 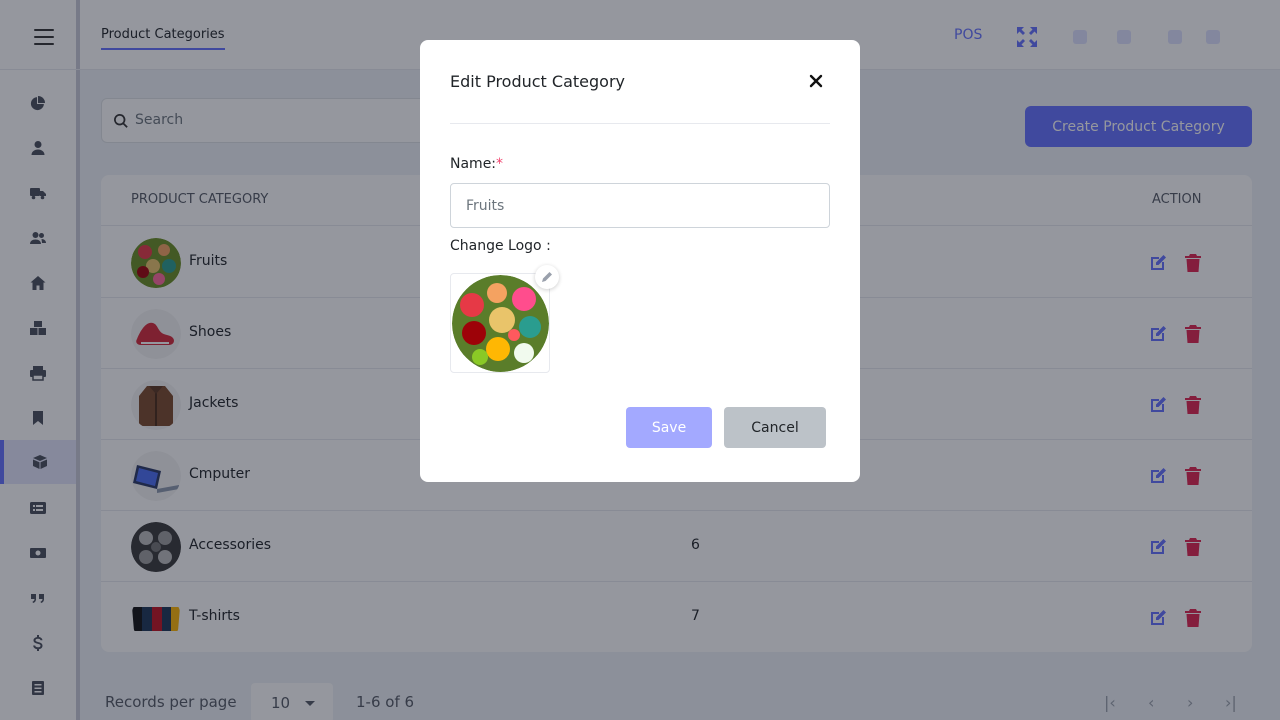 What do you see at coordinates (500, 164) in the screenshot?
I see `required-mark: *` at bounding box center [500, 164].